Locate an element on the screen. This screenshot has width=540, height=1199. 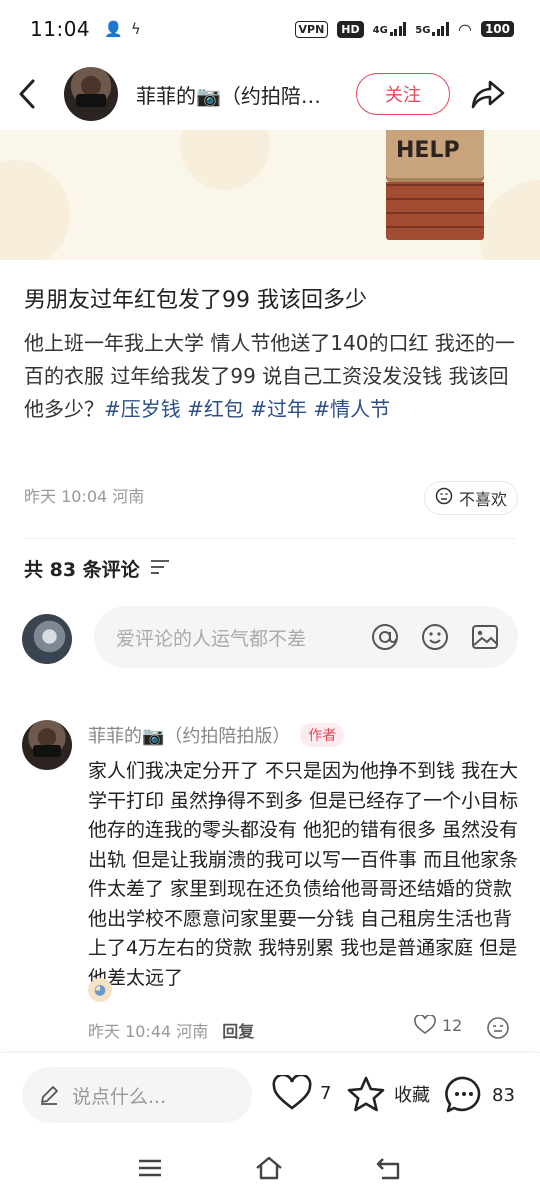
lightning-icon: ϟ is located at coordinates (135, 29).